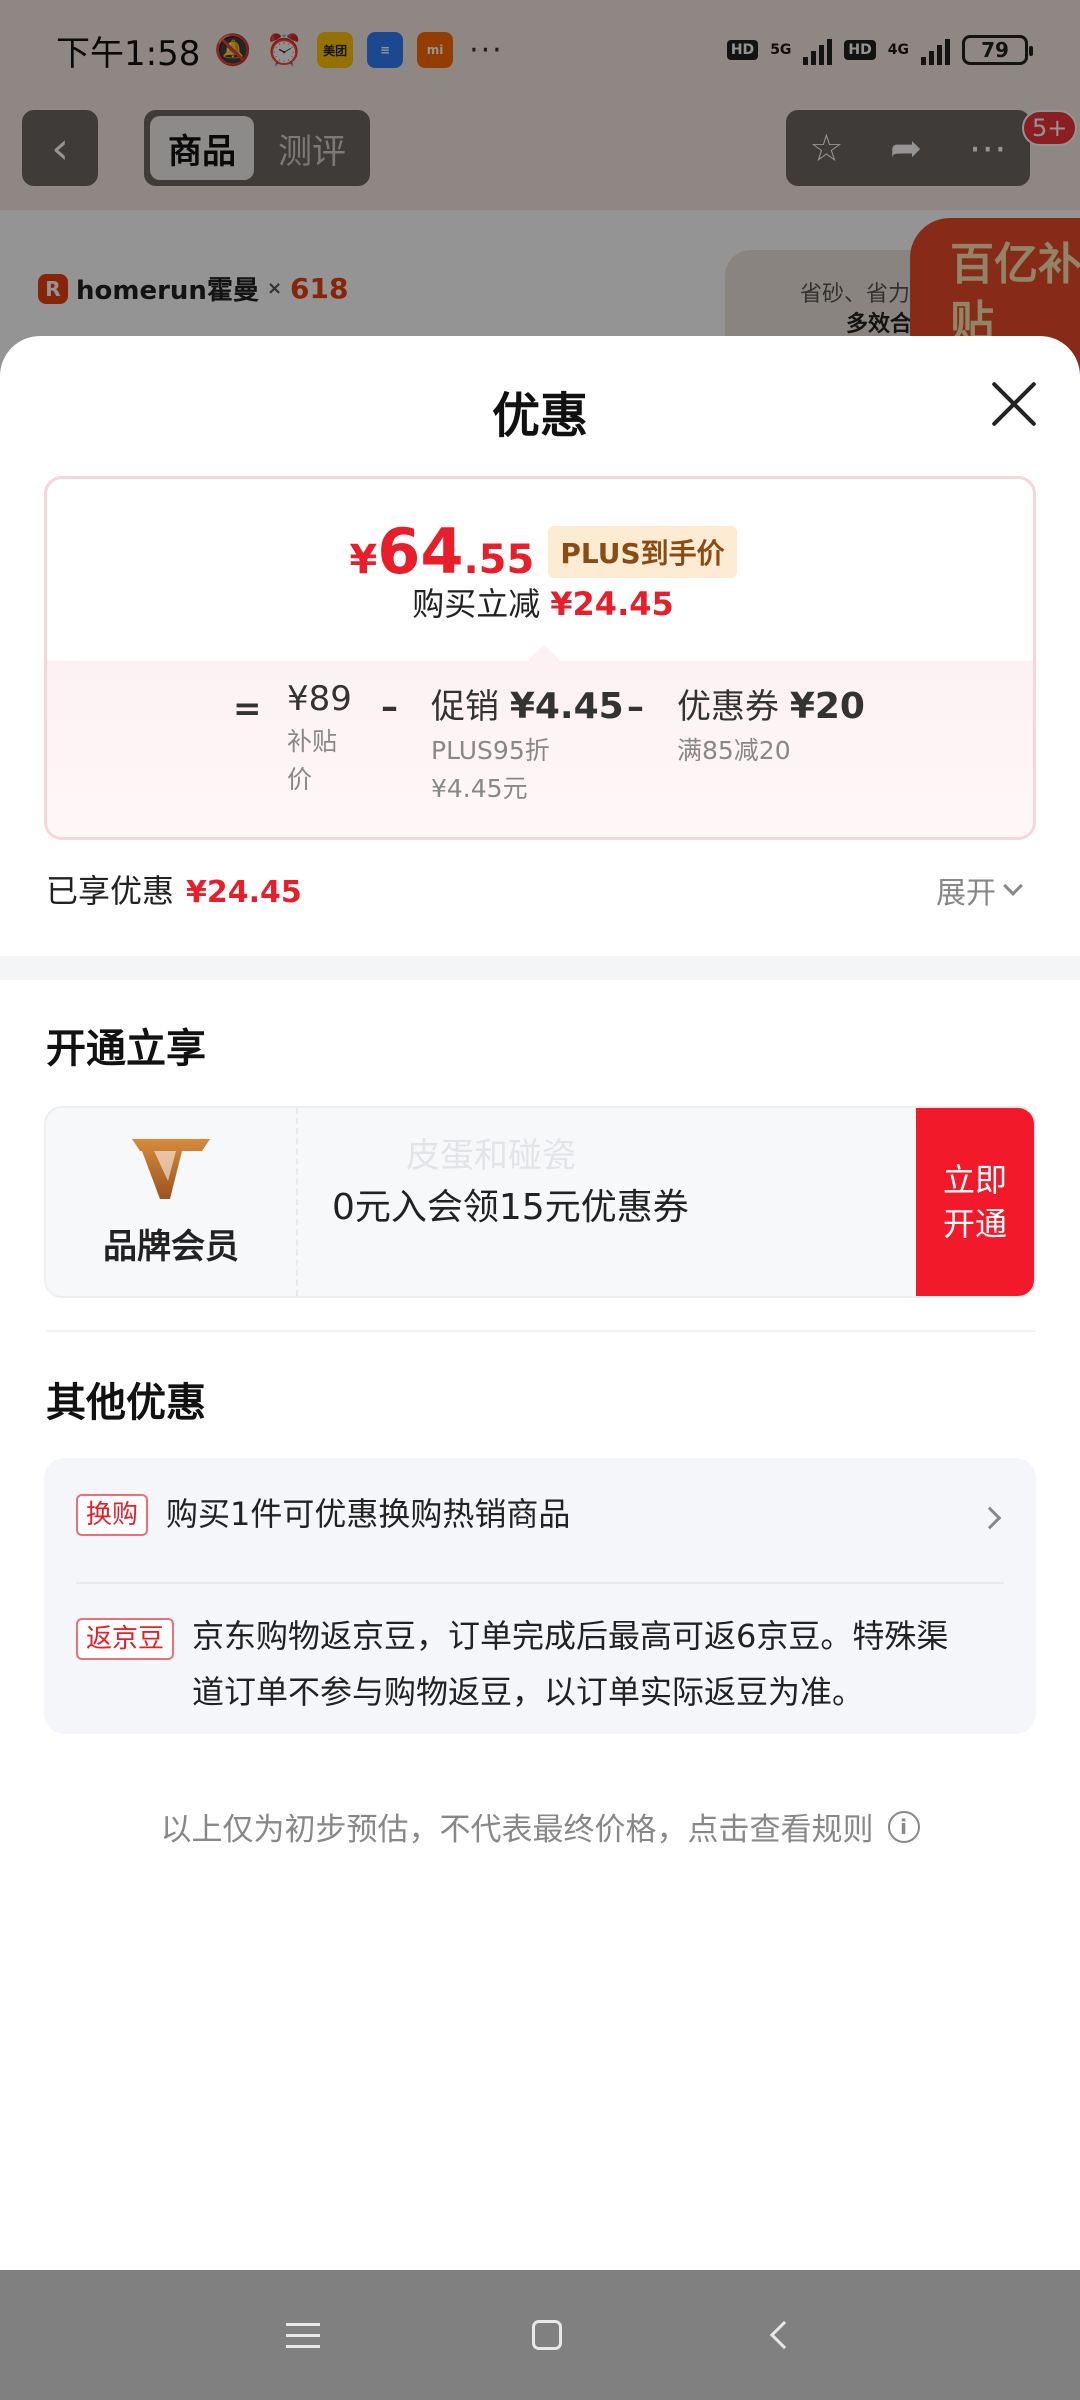 Image resolution: width=1080 pixels, height=2400 pixels. I want to click on chevron-down-icon, so click(1013, 886).